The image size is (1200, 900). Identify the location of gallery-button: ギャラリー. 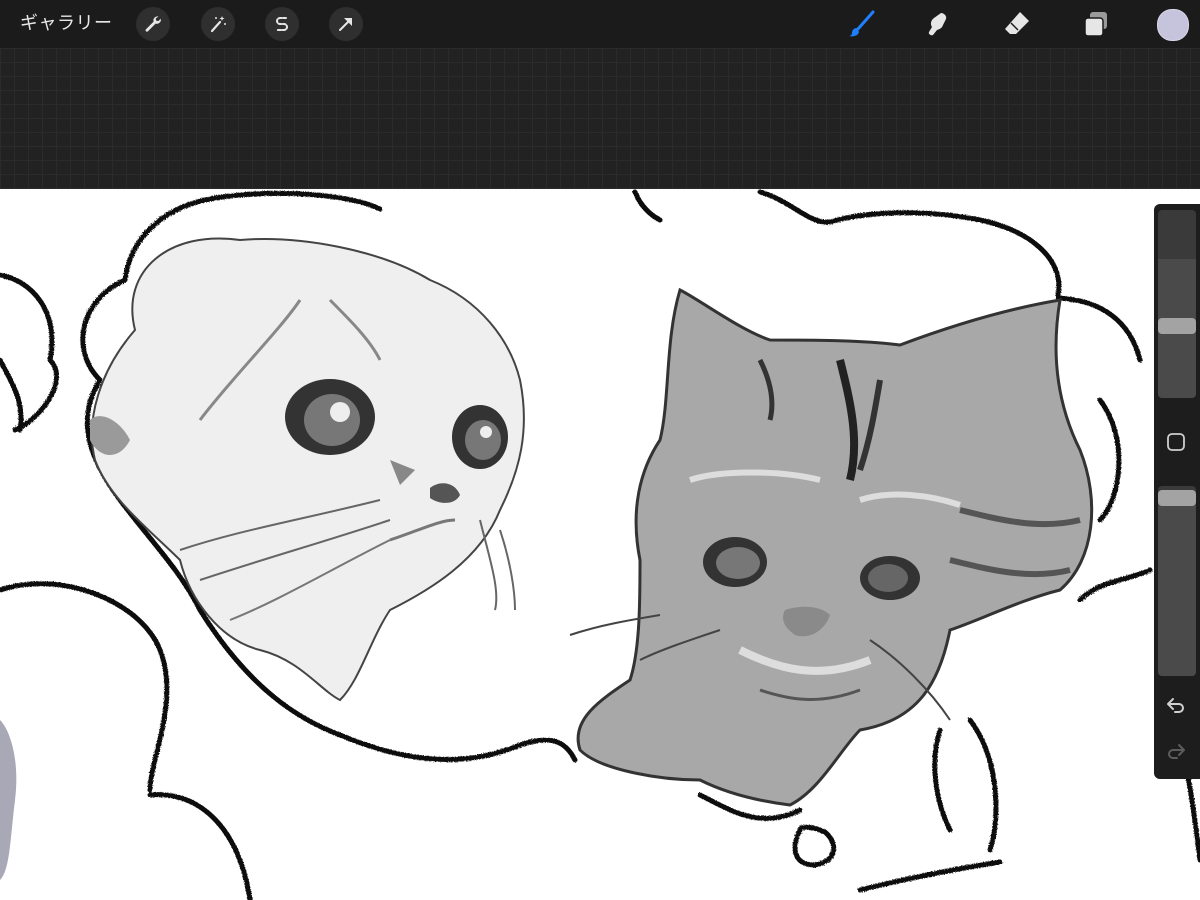
(66, 24).